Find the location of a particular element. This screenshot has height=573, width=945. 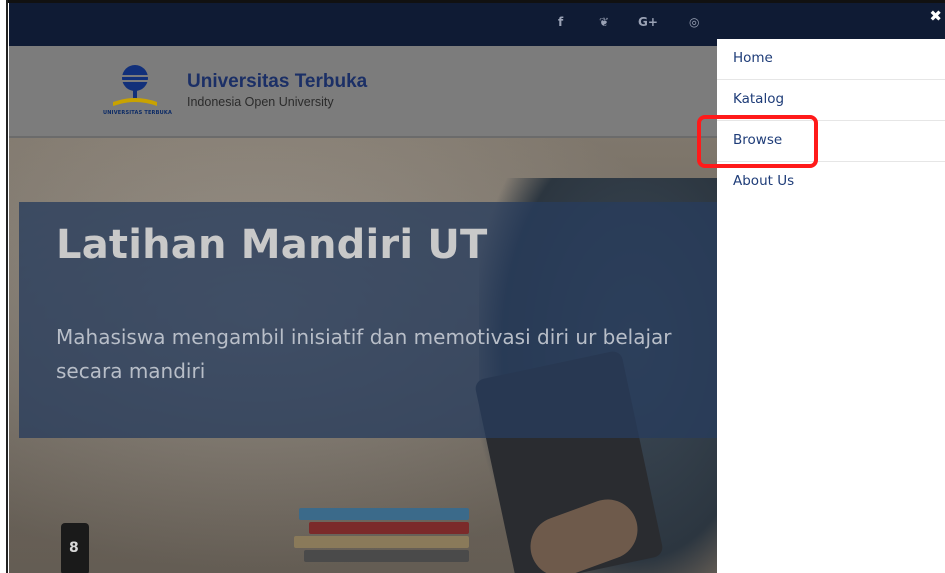

facebook-icon: f is located at coordinates (560, 22).